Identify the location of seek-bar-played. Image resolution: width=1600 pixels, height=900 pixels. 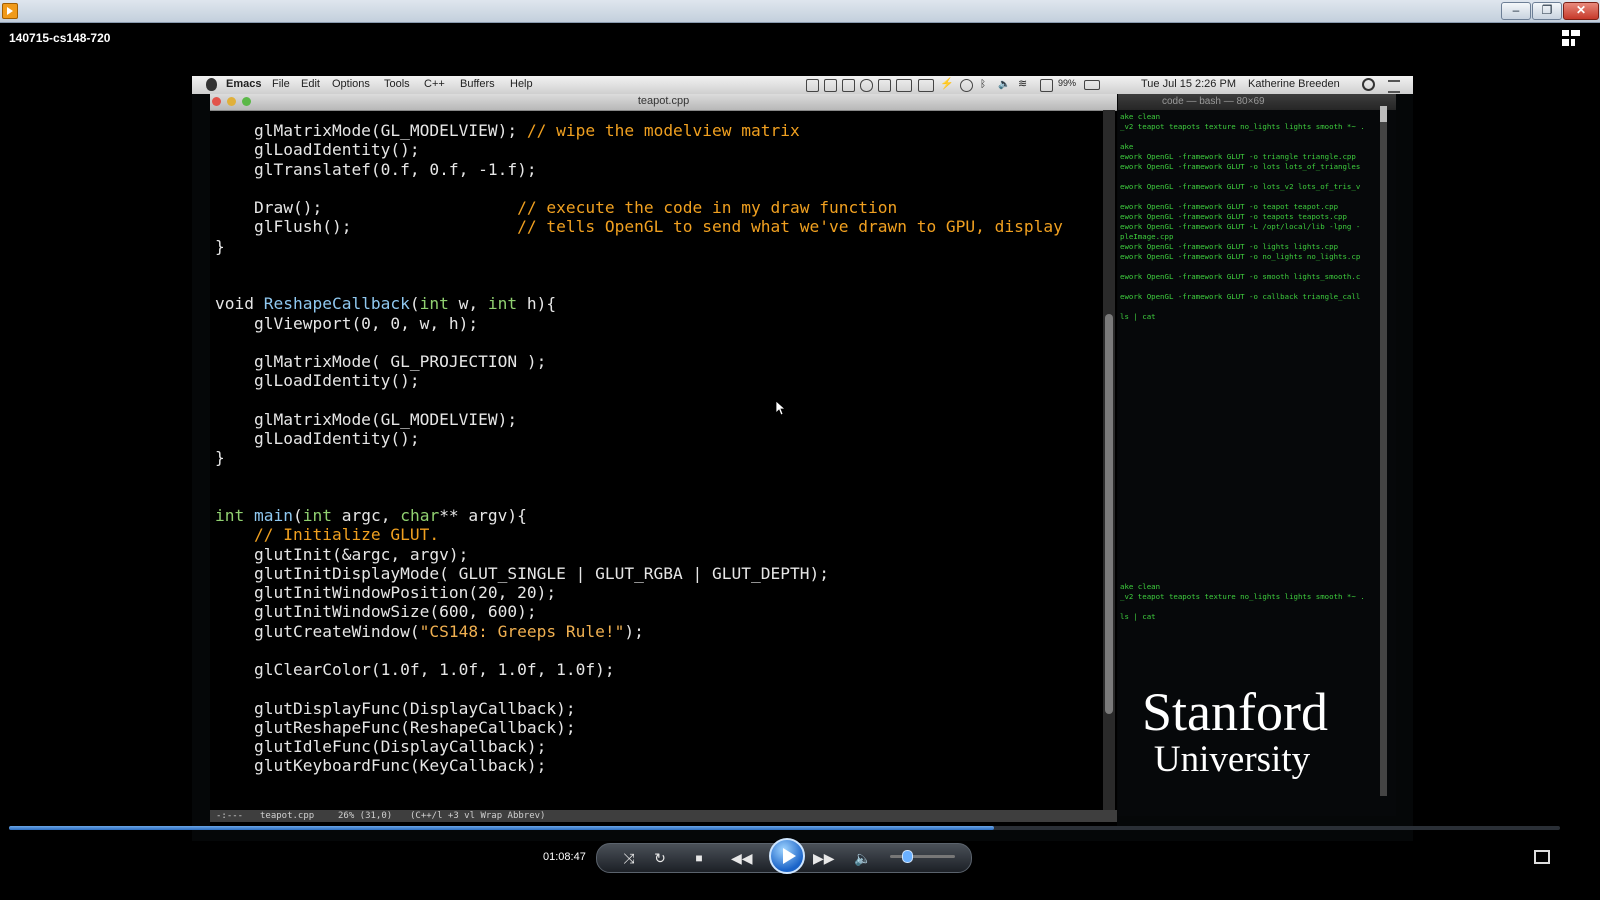
(501, 828).